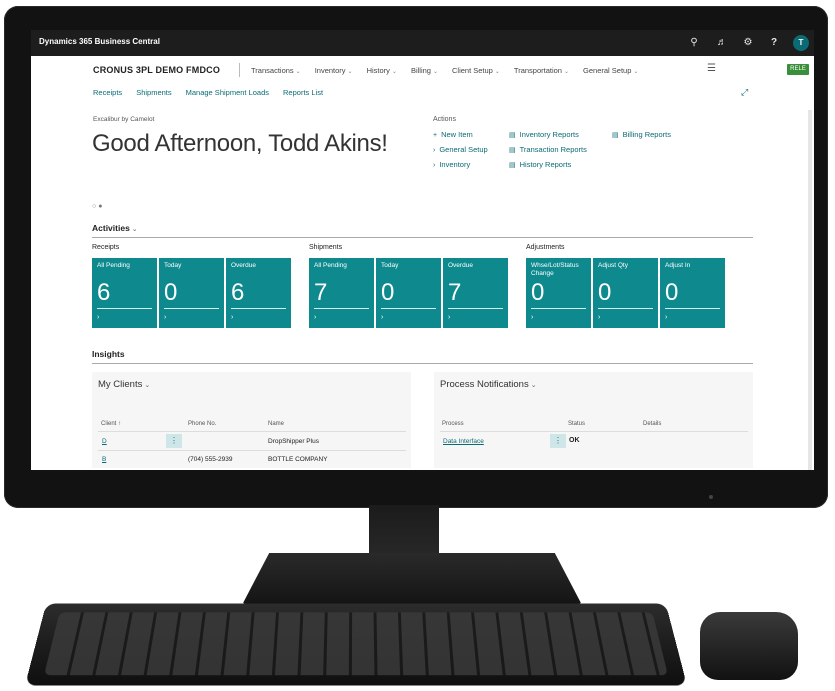 This screenshot has width=835, height=691. Describe the element at coordinates (558, 293) in the screenshot. I see `tile-adjustments-status-change: Whse/Lot/Status Change 0 ›` at that location.